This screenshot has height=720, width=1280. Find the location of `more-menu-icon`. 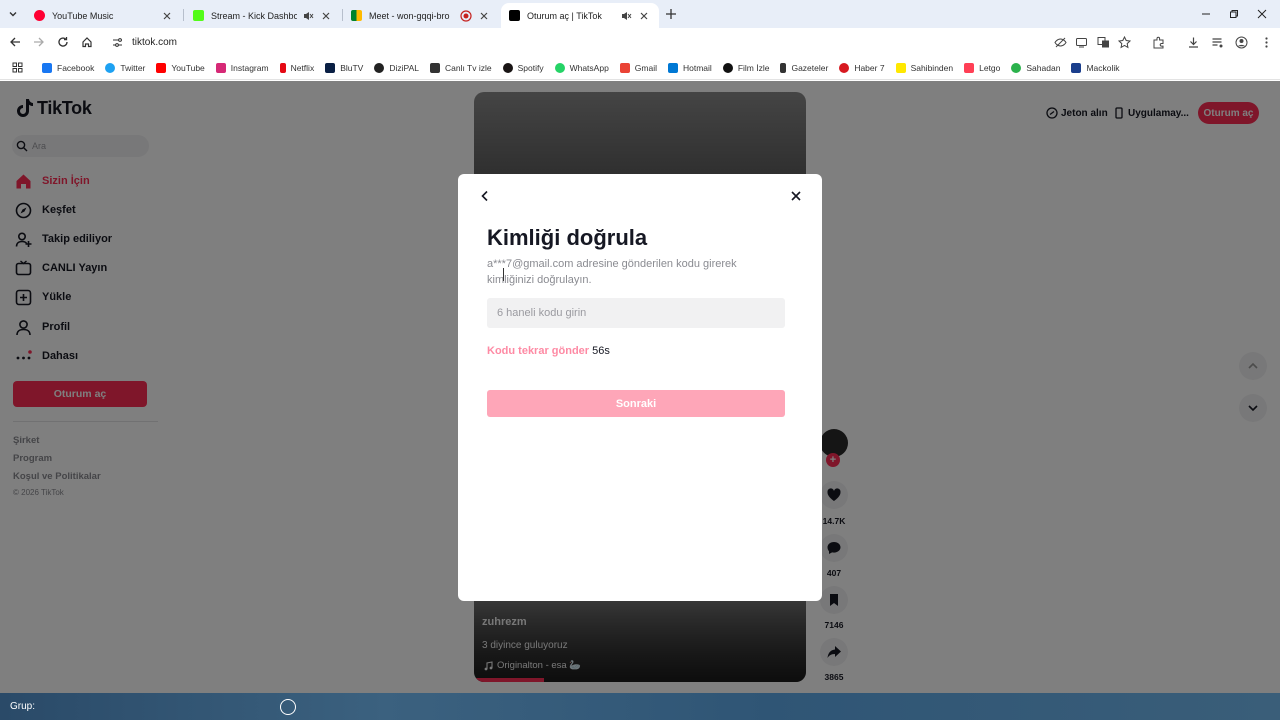

more-menu-icon is located at coordinates (1266, 42).